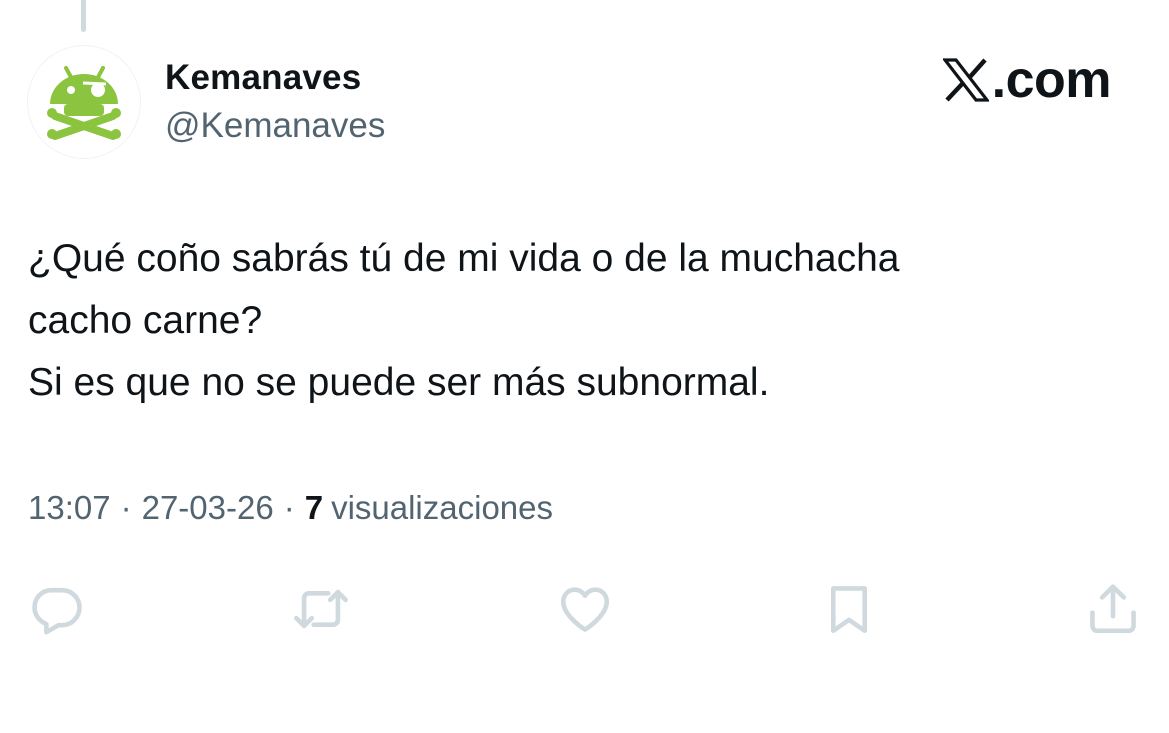 The width and height of the screenshot is (1169, 733). I want to click on tweet-line: Si es que no se puede ser más subnormal., so click(399, 382).